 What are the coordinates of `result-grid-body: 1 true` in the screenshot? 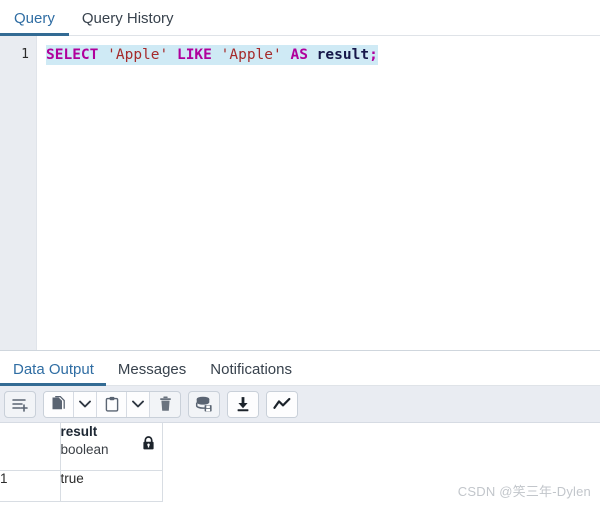 It's located at (81, 486).